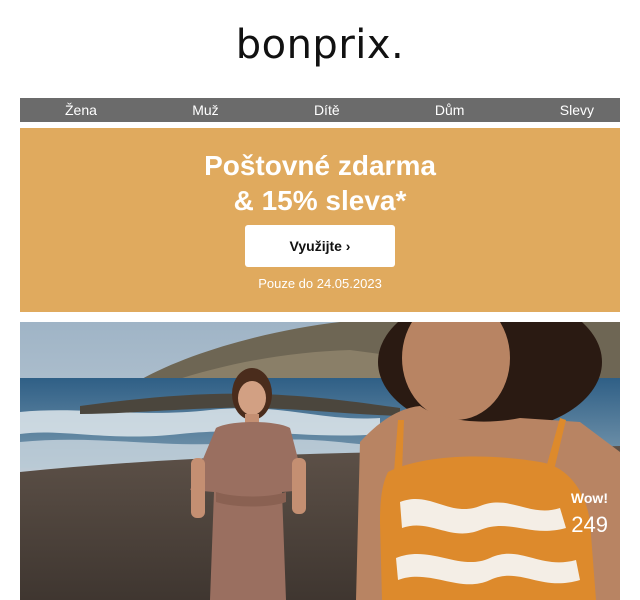  I want to click on nav-item-dum: Dům, so click(450, 110).